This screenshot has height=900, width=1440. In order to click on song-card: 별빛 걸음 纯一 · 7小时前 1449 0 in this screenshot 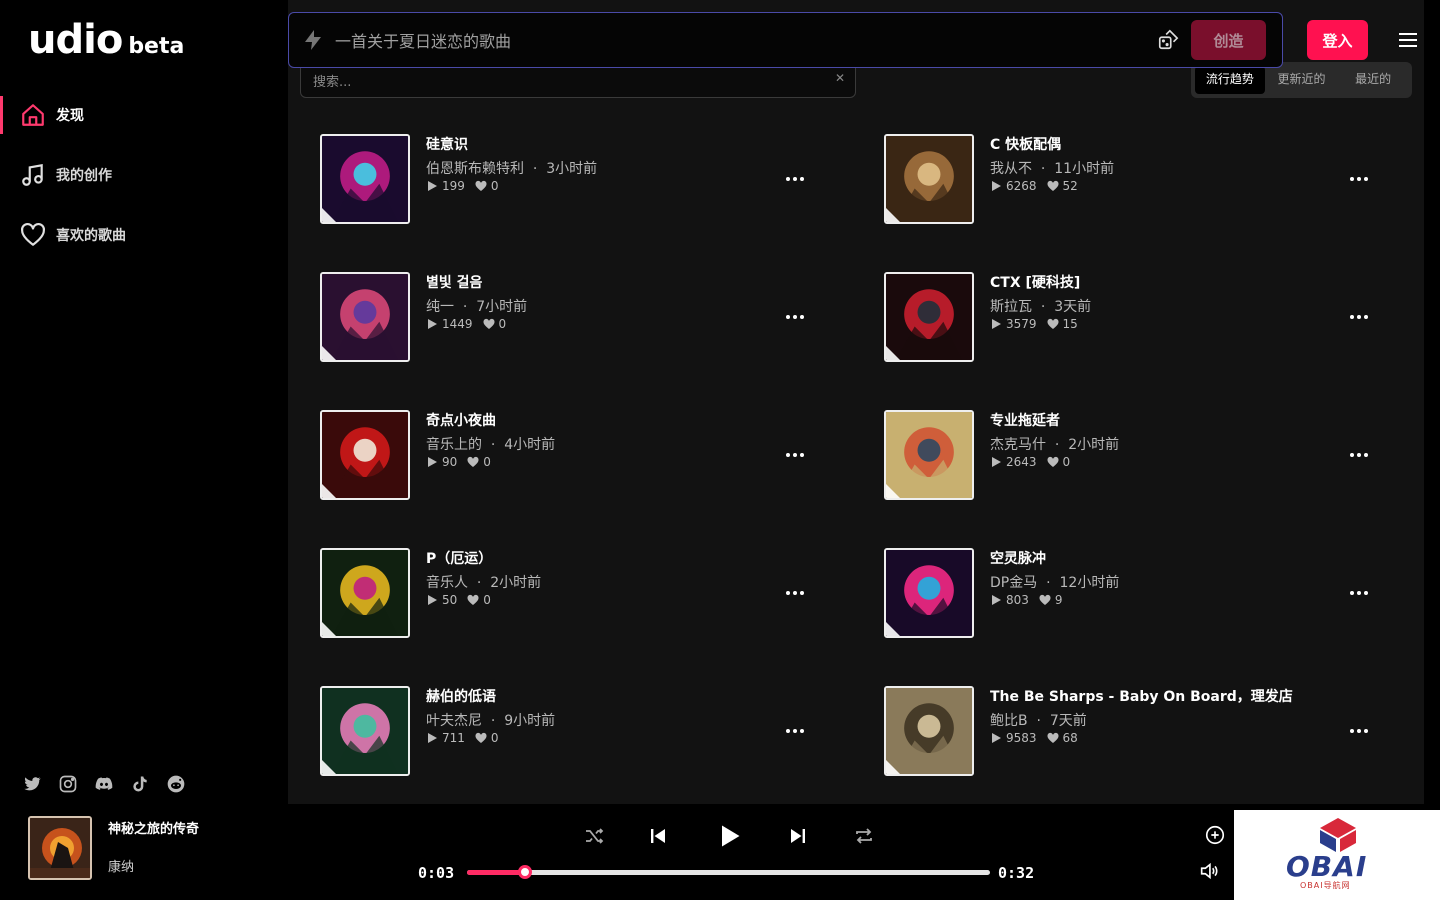, I will do `click(575, 318)`.